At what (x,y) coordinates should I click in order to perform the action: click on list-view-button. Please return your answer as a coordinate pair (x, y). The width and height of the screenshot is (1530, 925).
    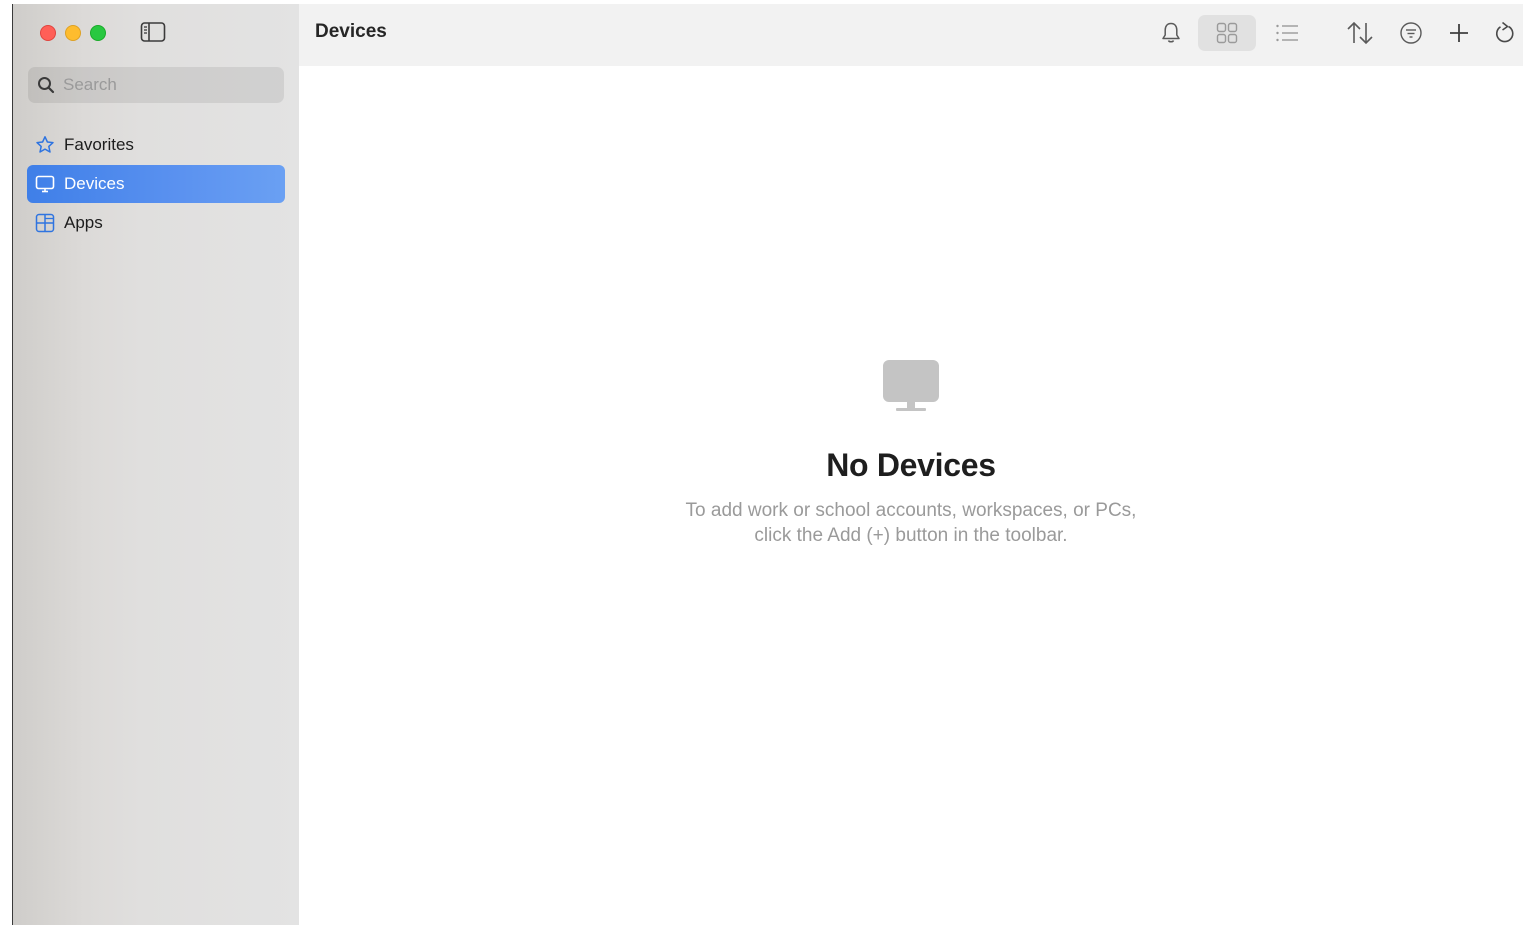
    Looking at the image, I should click on (1287, 33).